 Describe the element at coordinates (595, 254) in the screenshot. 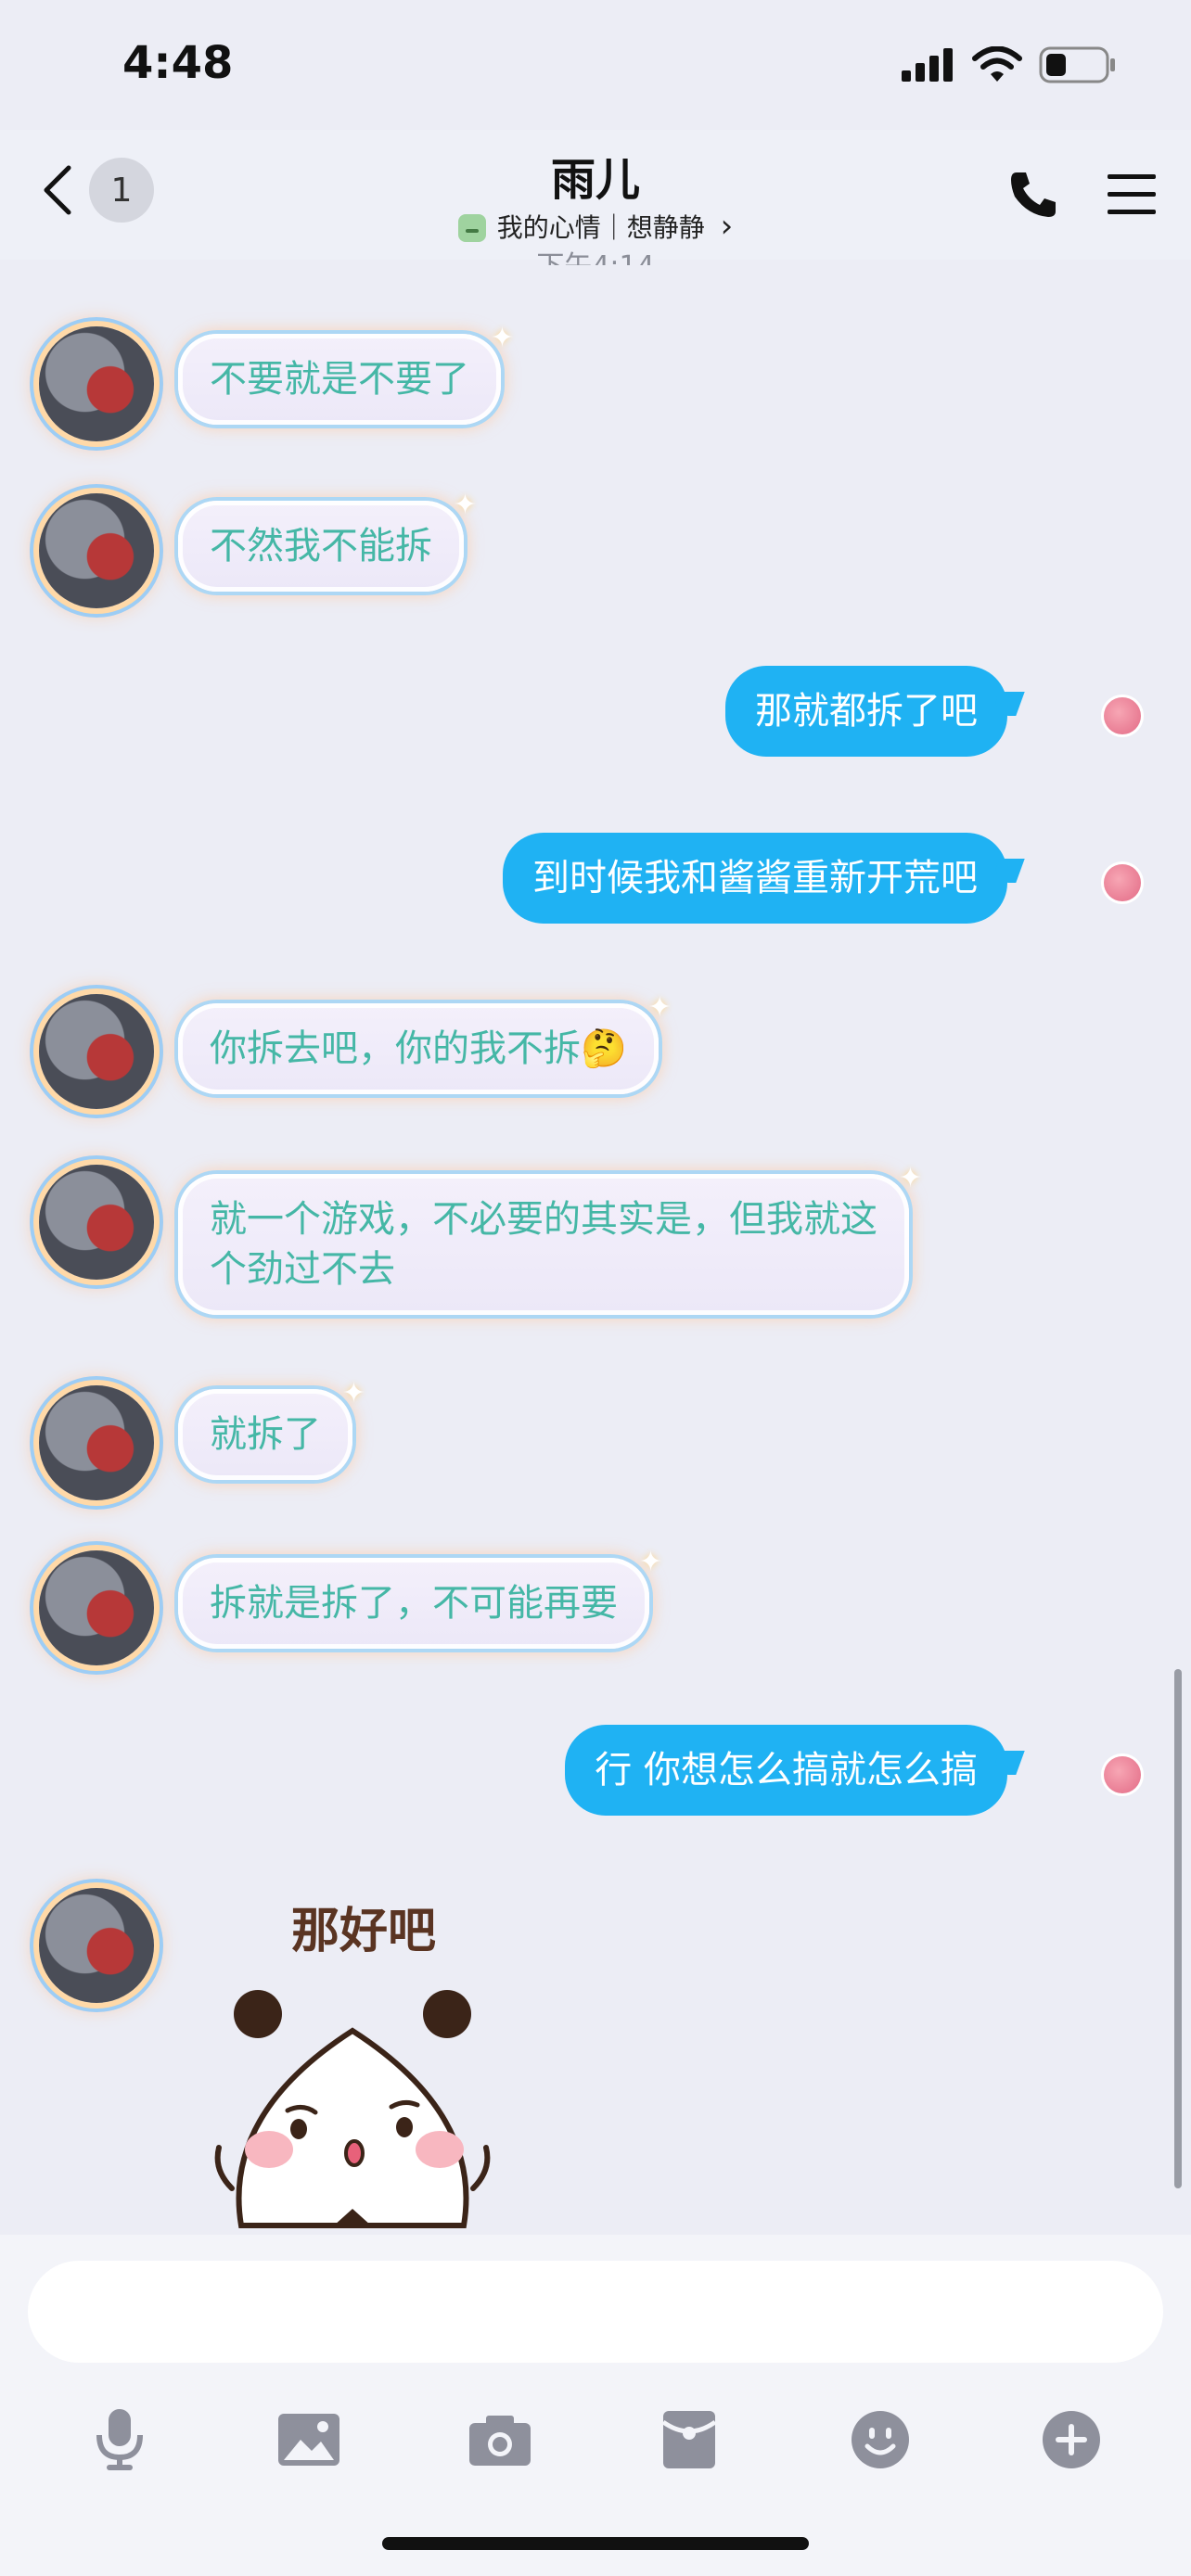

I see `timestamp: 下午4:14` at that location.